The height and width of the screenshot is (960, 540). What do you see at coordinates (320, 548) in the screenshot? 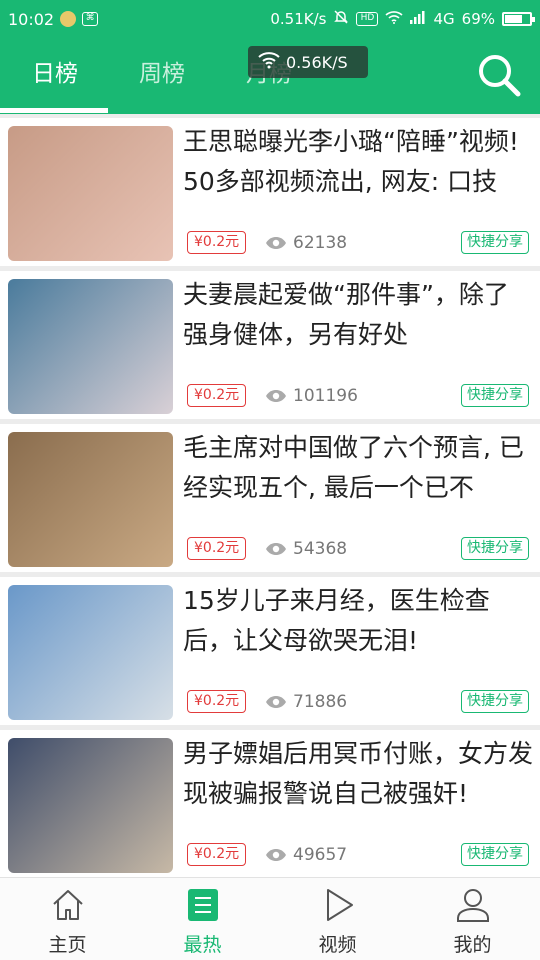
I see `view-count-value: 54368` at bounding box center [320, 548].